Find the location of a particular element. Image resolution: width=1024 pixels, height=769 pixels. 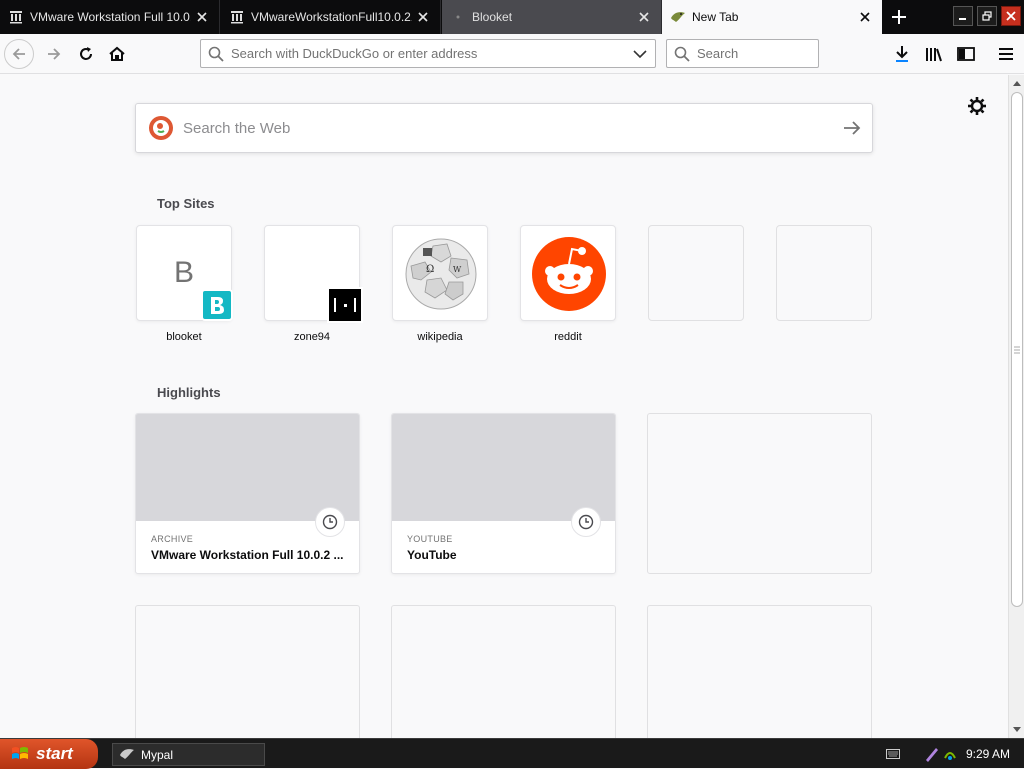

reload-button is located at coordinates (86, 54).